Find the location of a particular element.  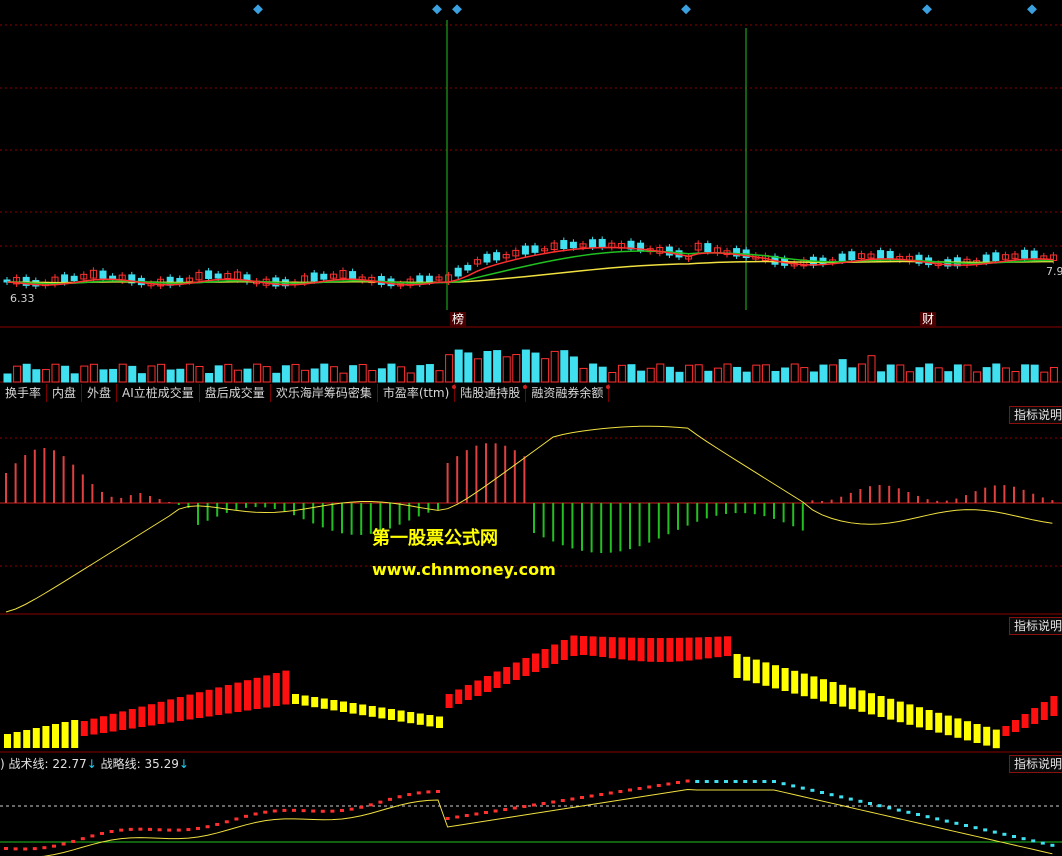

volume-pane is located at coordinates (531, 356).